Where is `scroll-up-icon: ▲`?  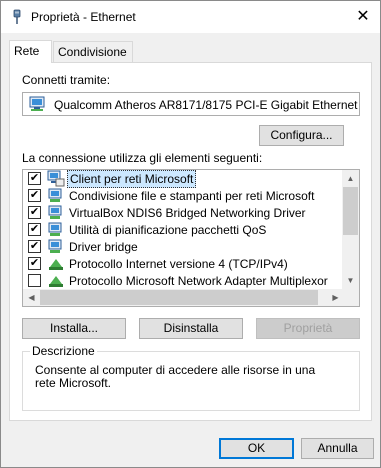 scroll-up-icon: ▲ is located at coordinates (350, 178).